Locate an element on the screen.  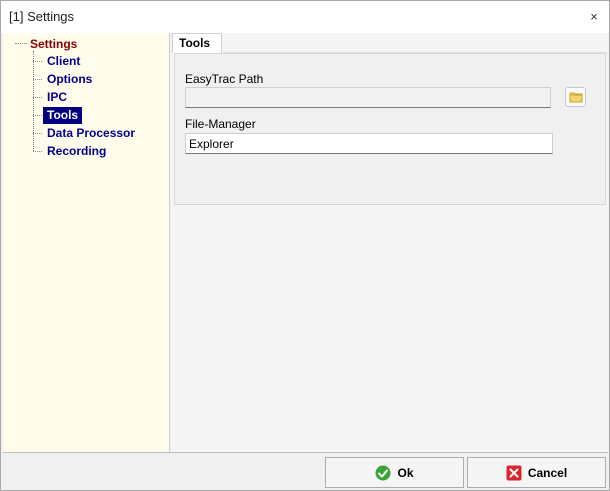
file-manager-label: File-Manager is located at coordinates (220, 124).